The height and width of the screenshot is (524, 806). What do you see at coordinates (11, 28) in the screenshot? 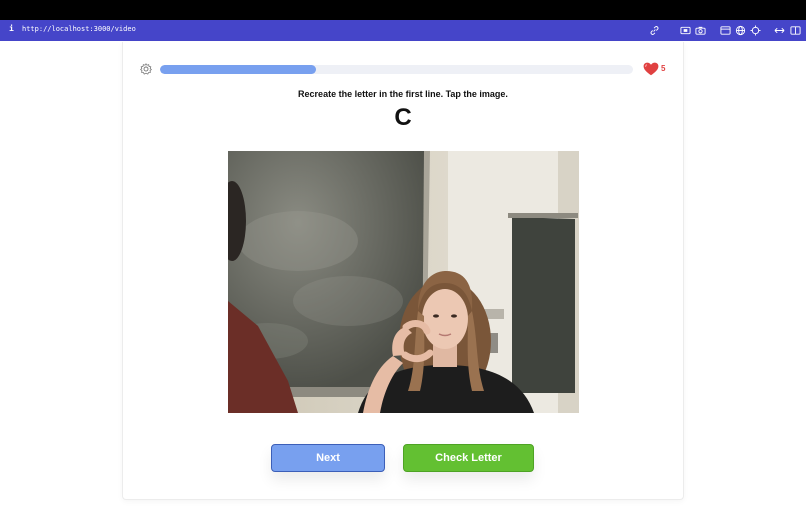
I see `info-icon: i` at bounding box center [11, 28].